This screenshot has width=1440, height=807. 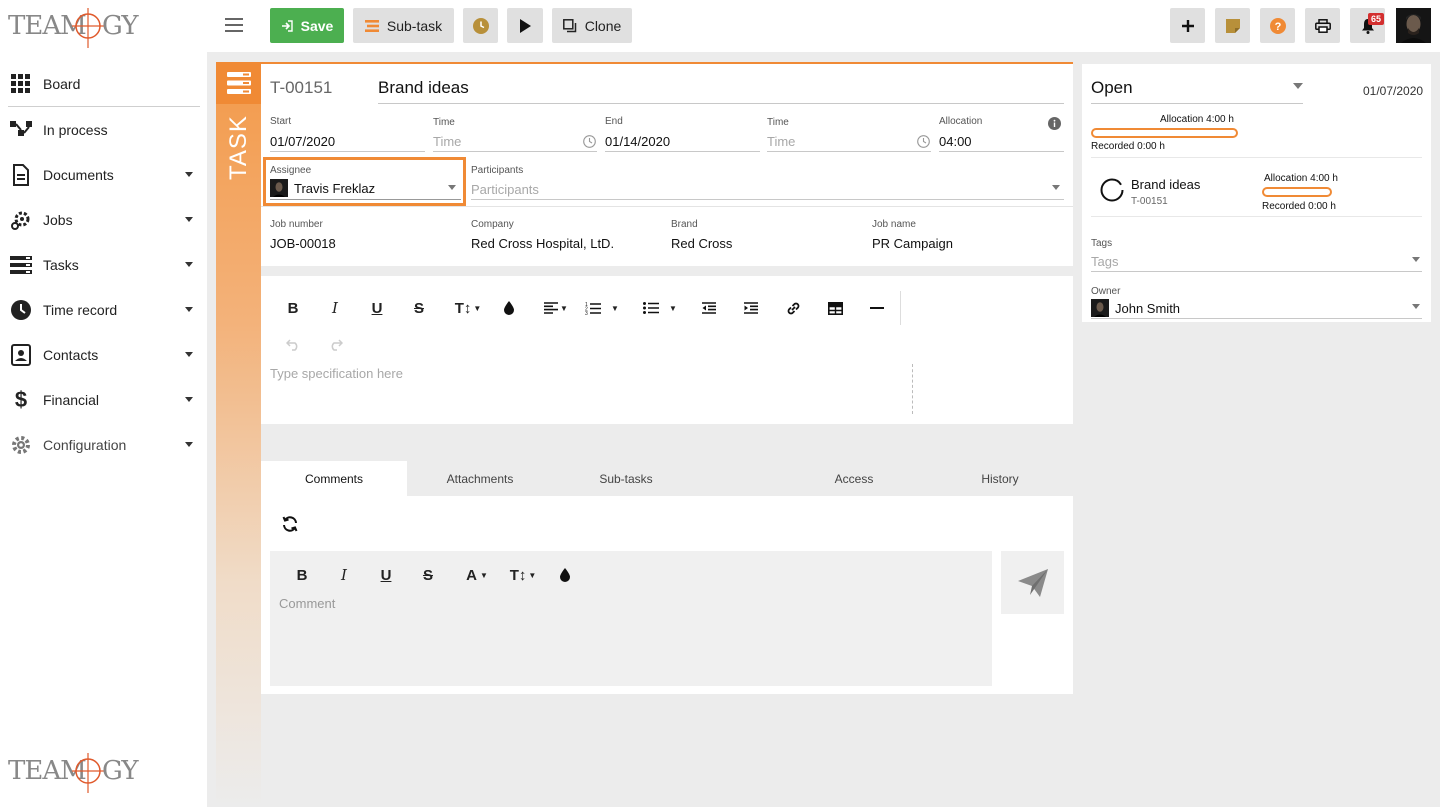 I want to click on print-button, so click(x=1322, y=25).